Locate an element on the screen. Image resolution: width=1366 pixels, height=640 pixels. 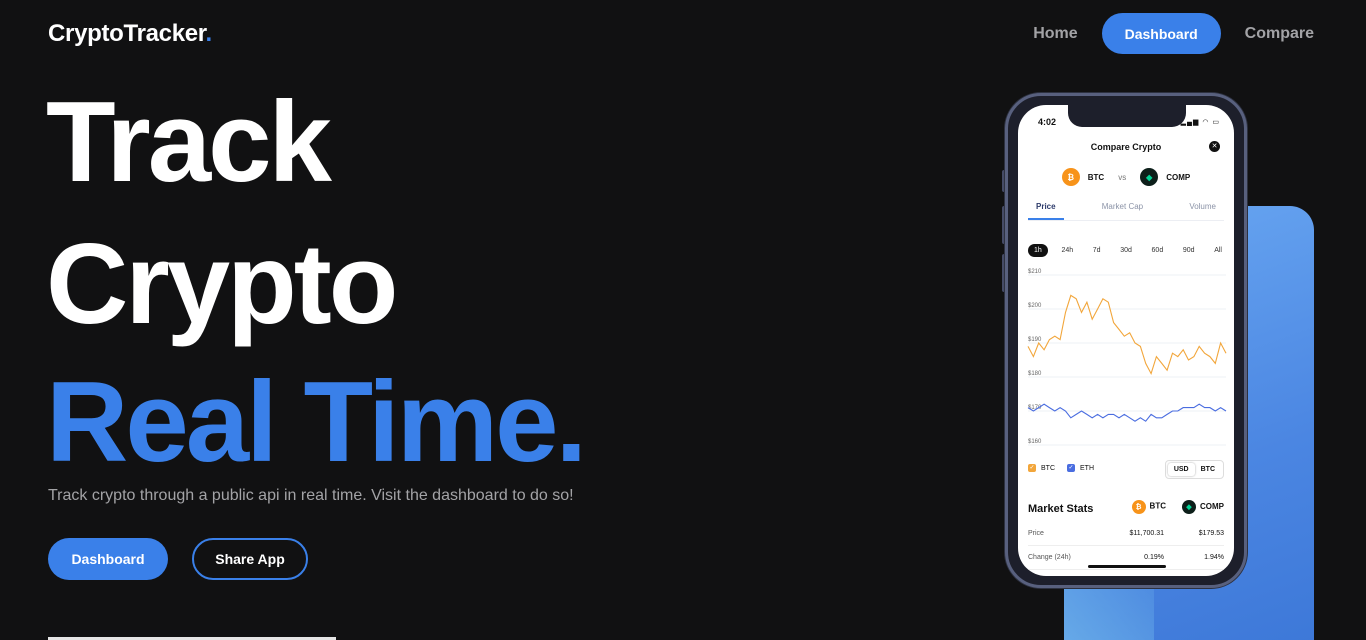
brand-logo: CryptoTracker. is located at coordinates (130, 34).